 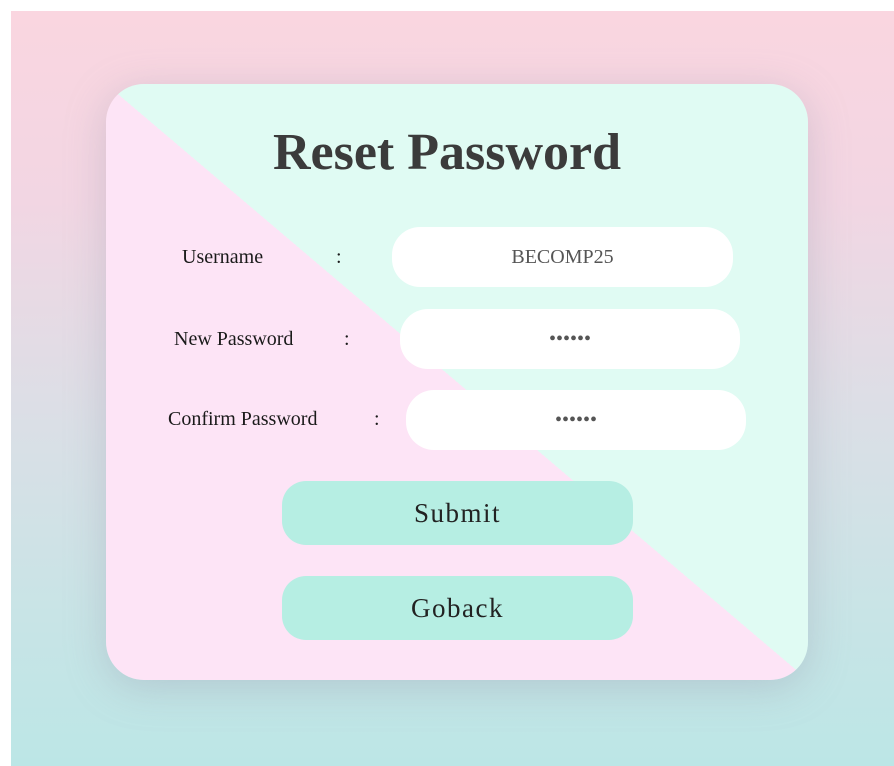 What do you see at coordinates (377, 419) in the screenshot?
I see `confirm-password-colon: :` at bounding box center [377, 419].